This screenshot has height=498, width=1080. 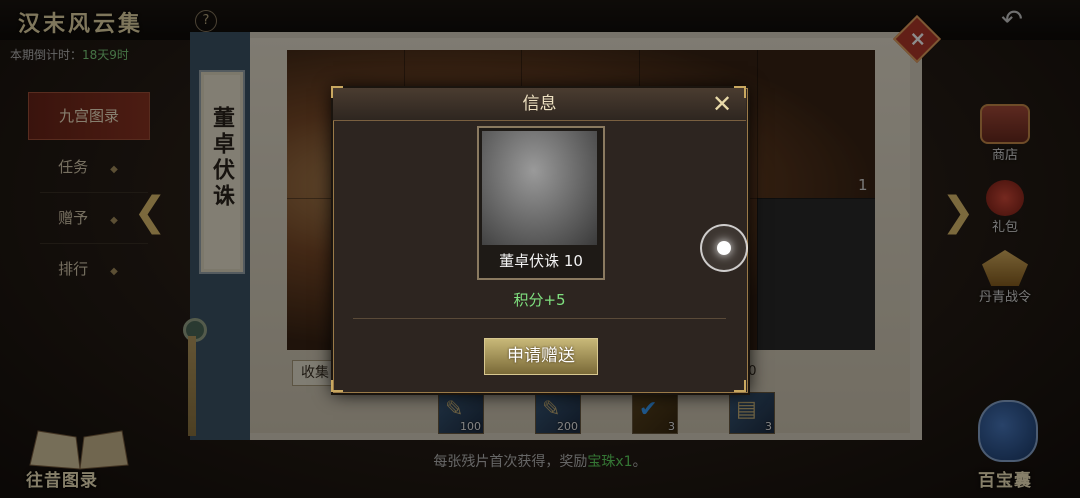 What do you see at coordinates (541, 356) in the screenshot?
I see `request-gift-button: 申请赠送` at bounding box center [541, 356].